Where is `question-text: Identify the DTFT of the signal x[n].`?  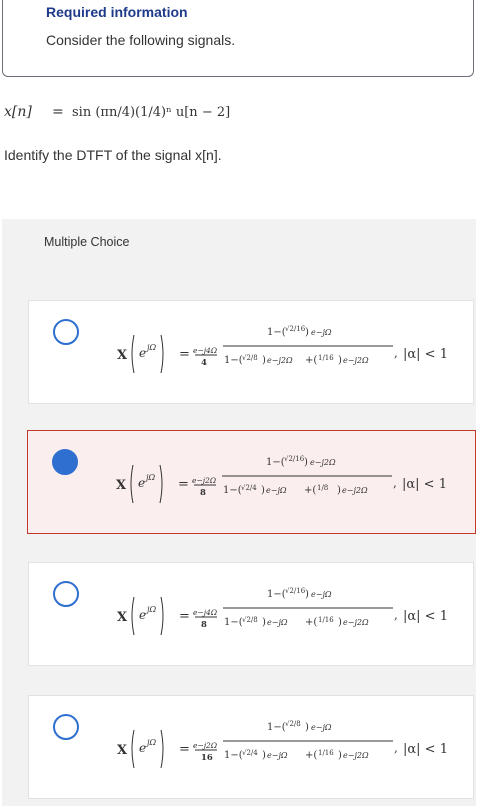 question-text: Identify the DTFT of the signal x[n]. is located at coordinates (113, 155).